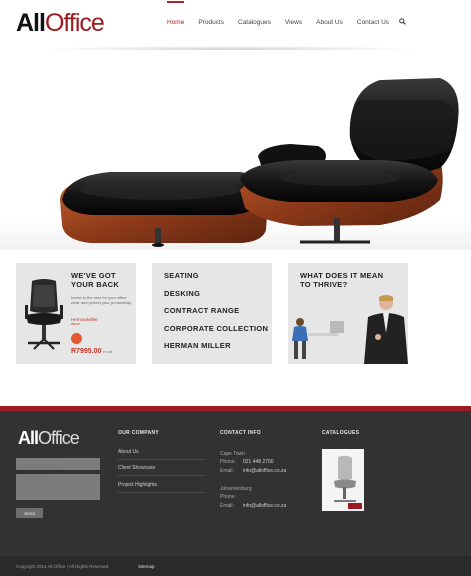 This screenshot has height=576, width=471. What do you see at coordinates (176, 14) in the screenshot?
I see `nav-item-home: Home` at bounding box center [176, 14].